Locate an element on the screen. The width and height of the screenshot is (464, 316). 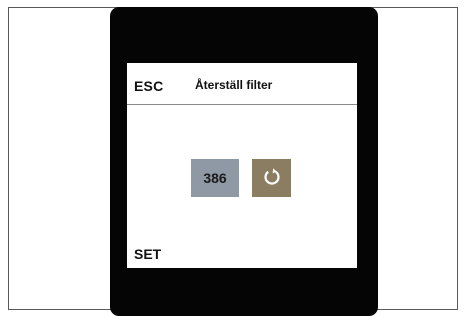
reset-icon is located at coordinates (272, 178).